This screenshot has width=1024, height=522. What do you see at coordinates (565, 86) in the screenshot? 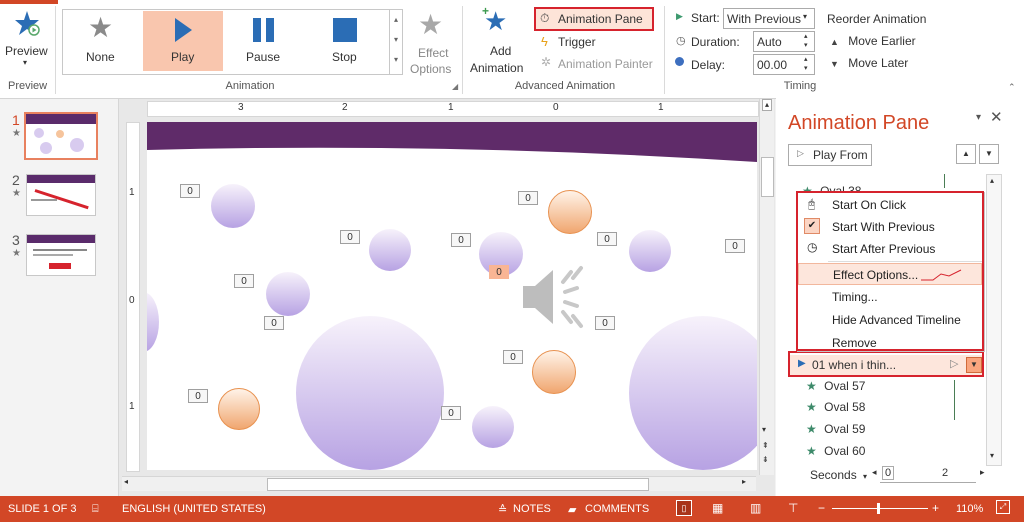
I see `advanced-group-label: Advanced Animation` at bounding box center [565, 86].